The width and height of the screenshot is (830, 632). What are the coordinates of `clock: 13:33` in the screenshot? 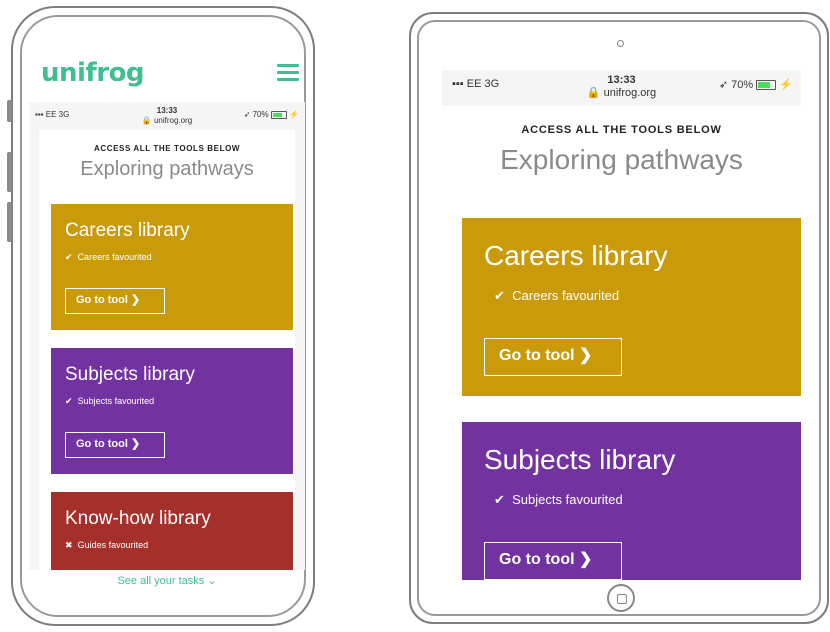 It's located at (621, 80).